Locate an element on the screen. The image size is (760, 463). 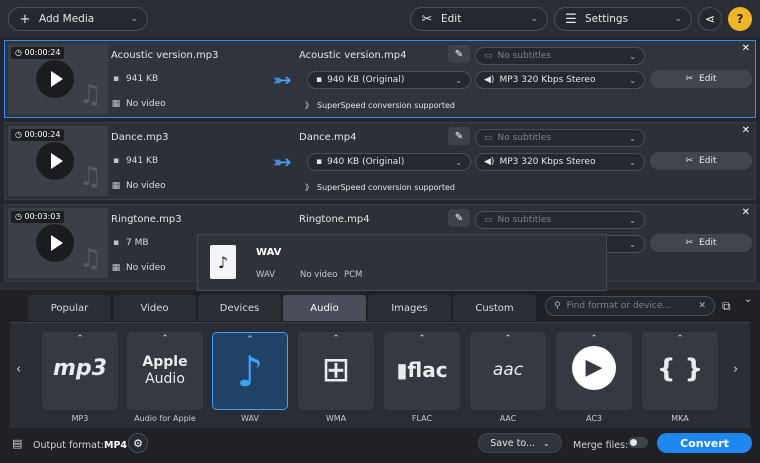
format-aac: ⌃ aac is located at coordinates (508, 371).